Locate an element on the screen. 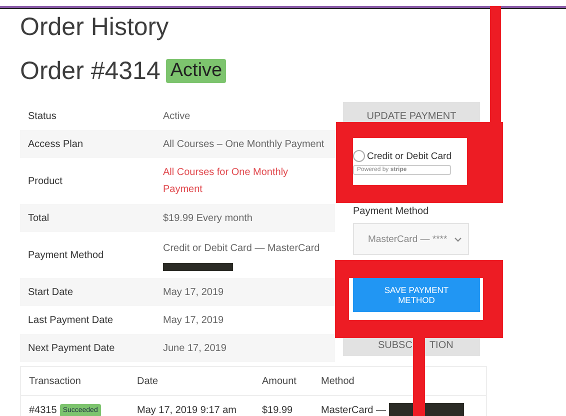  option-label: Credit or Debit Card is located at coordinates (409, 156).